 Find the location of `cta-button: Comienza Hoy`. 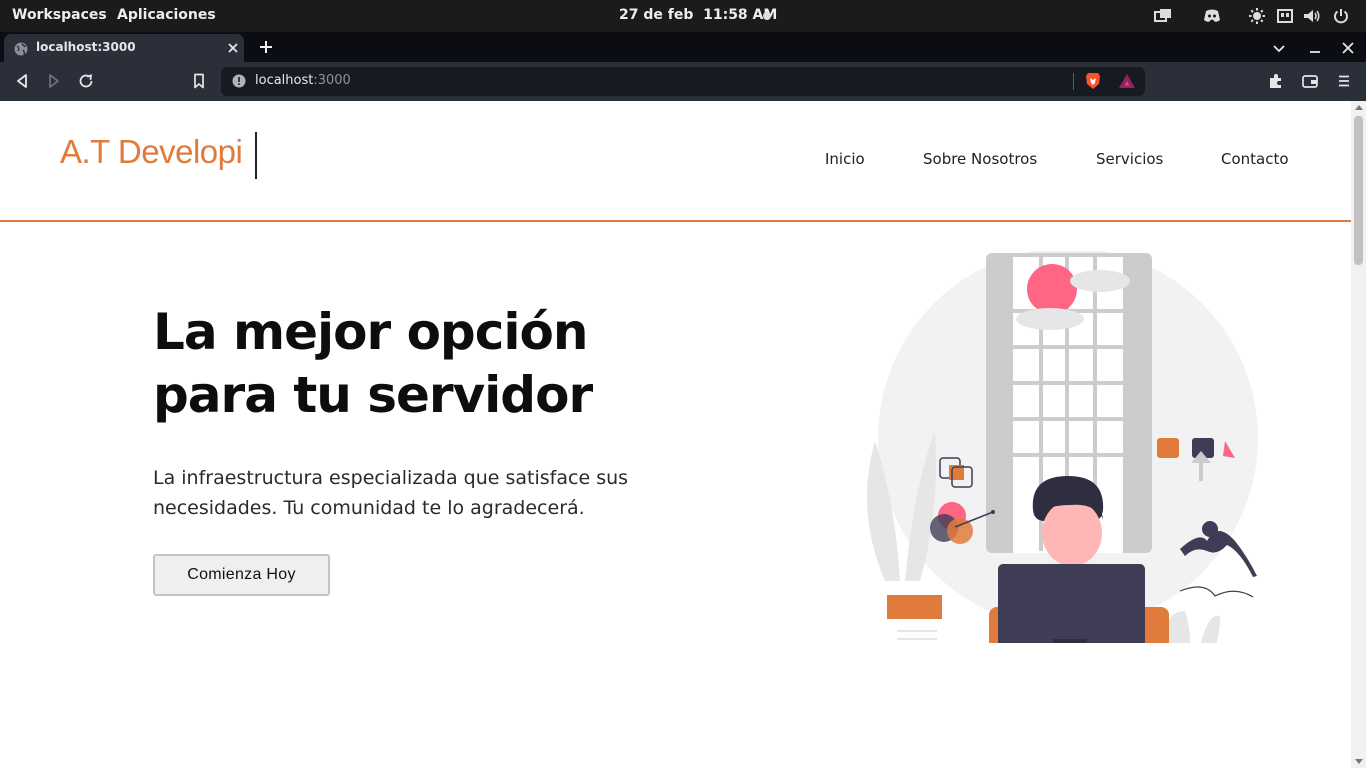

cta-button: Comienza Hoy is located at coordinates (241, 575).